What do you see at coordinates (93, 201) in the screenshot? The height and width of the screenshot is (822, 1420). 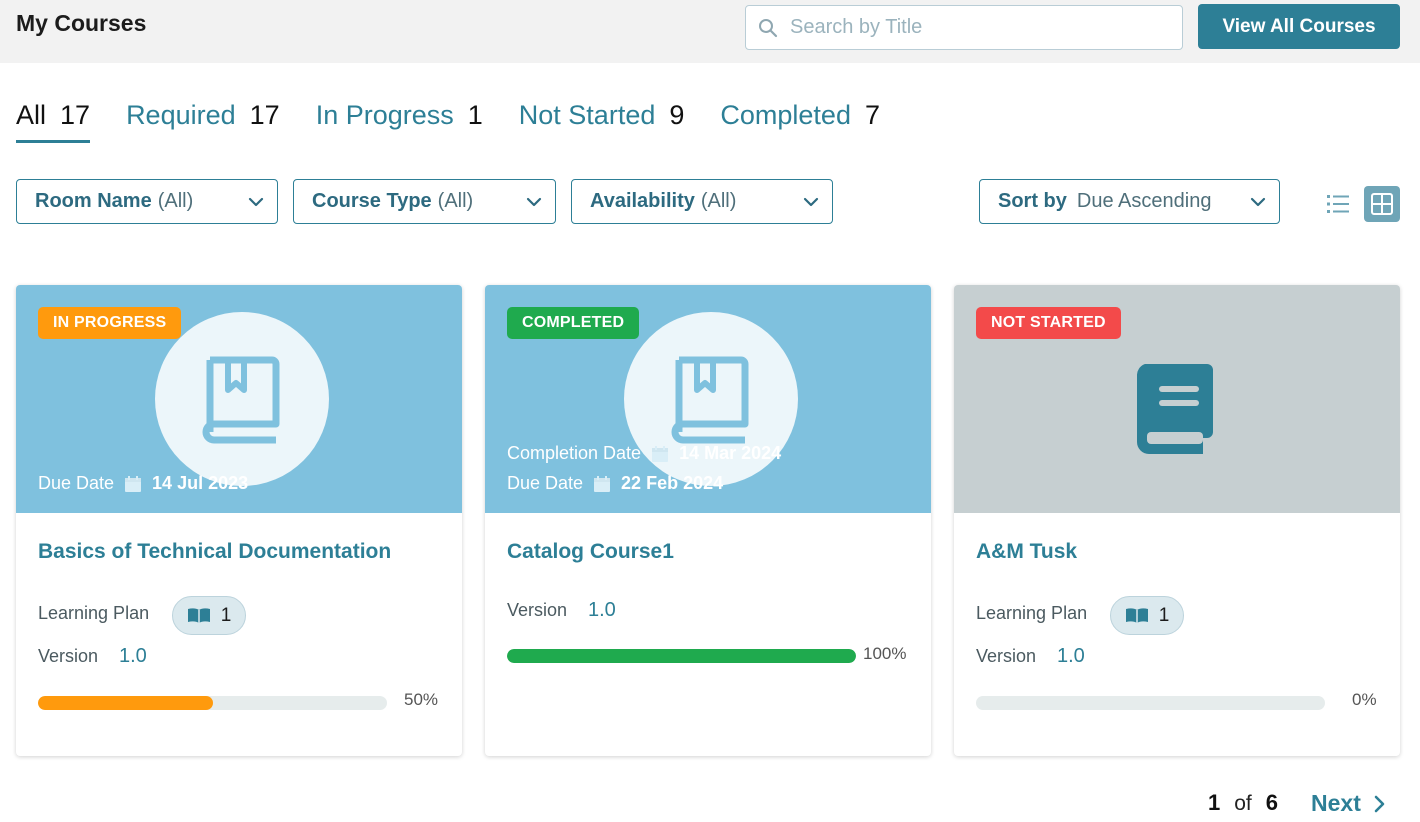 I see `filter-label: Room Name` at bounding box center [93, 201].